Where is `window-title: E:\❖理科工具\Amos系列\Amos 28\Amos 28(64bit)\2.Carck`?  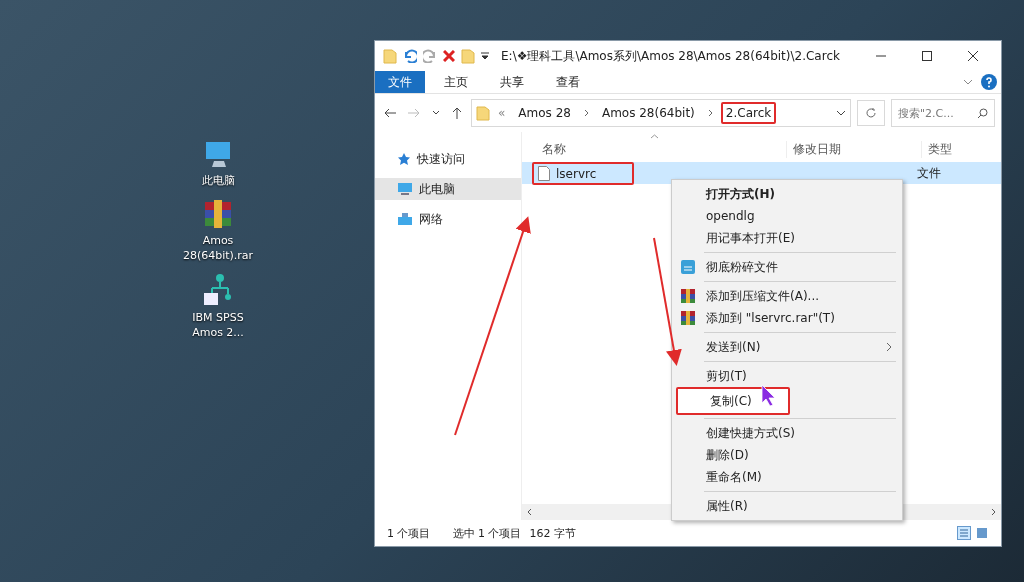
window-title: E:\❖理科工具\Amos系列\Amos 28\Amos 28(64bit)\2.Carck is located at coordinates (671, 56).